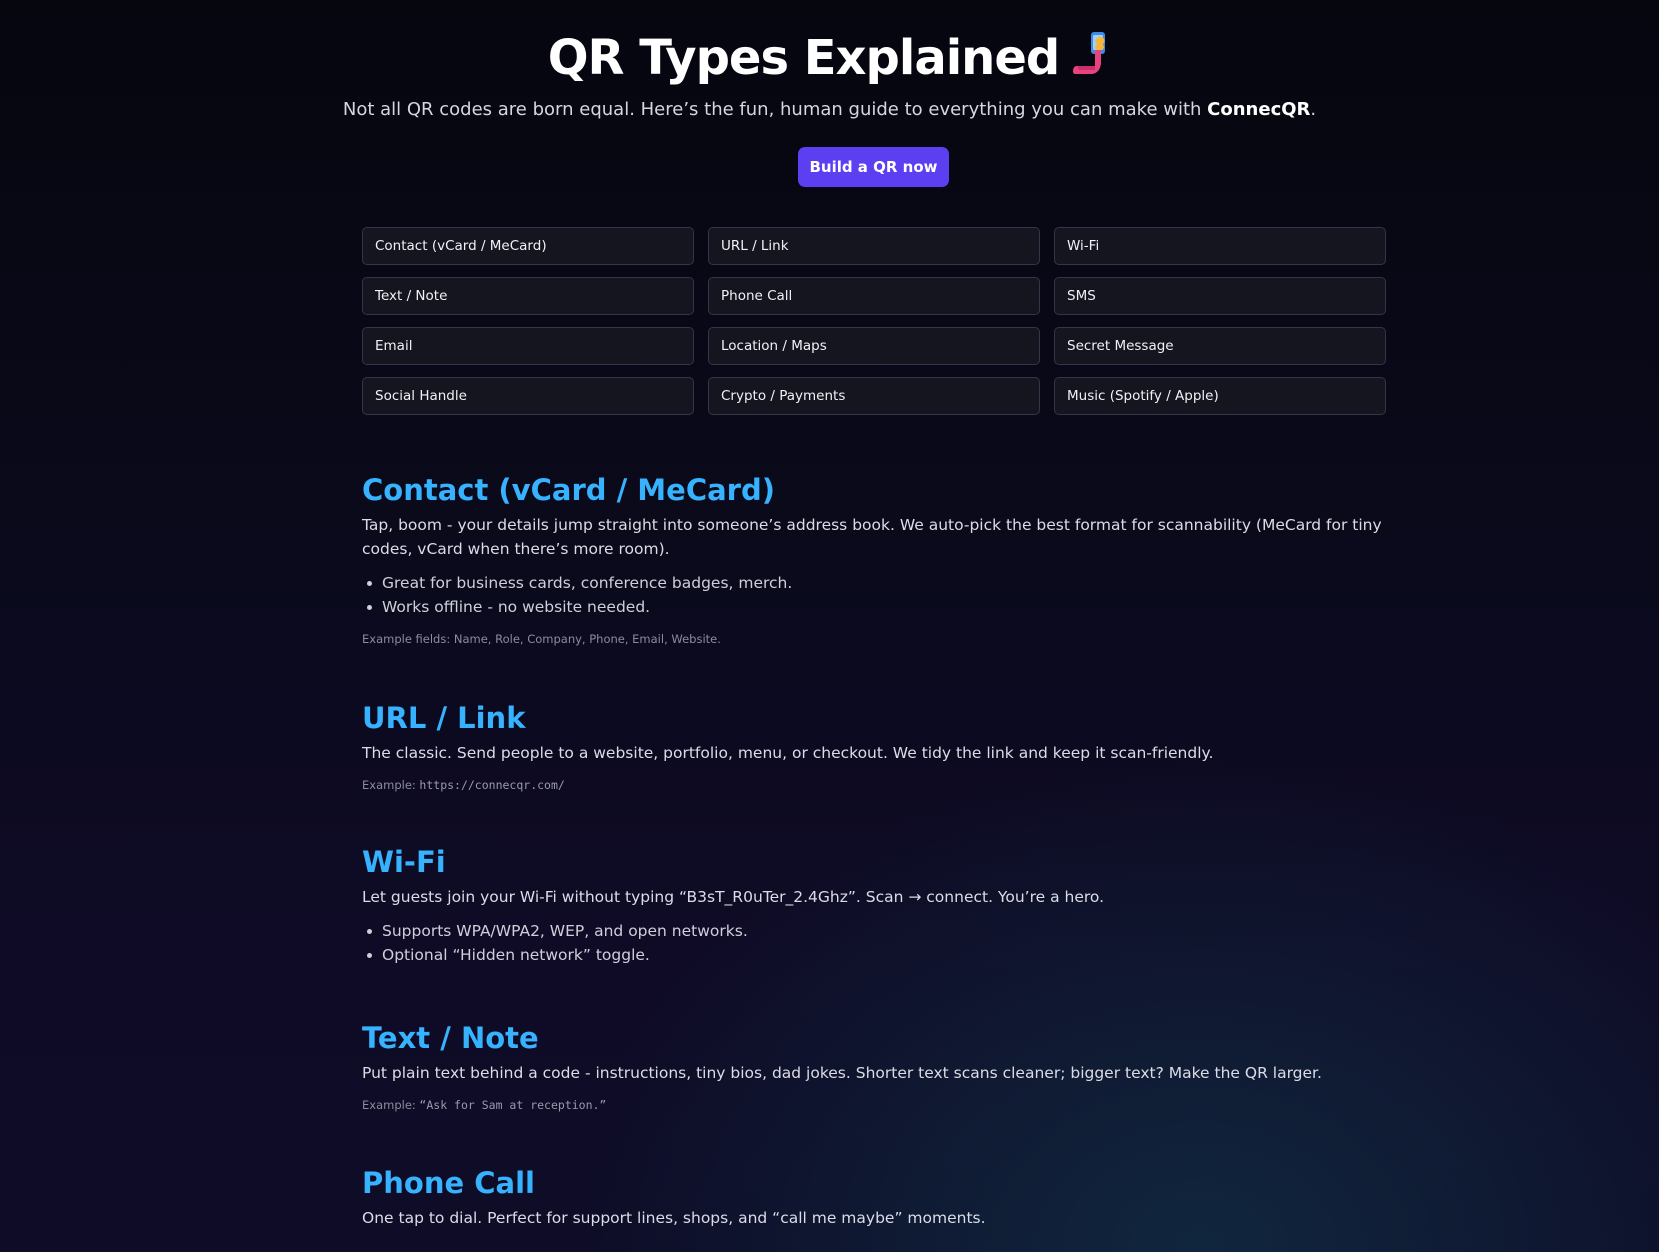 This screenshot has width=1659, height=1252. Describe the element at coordinates (528, 296) in the screenshot. I see `type-chip-text: Text / Note` at that location.